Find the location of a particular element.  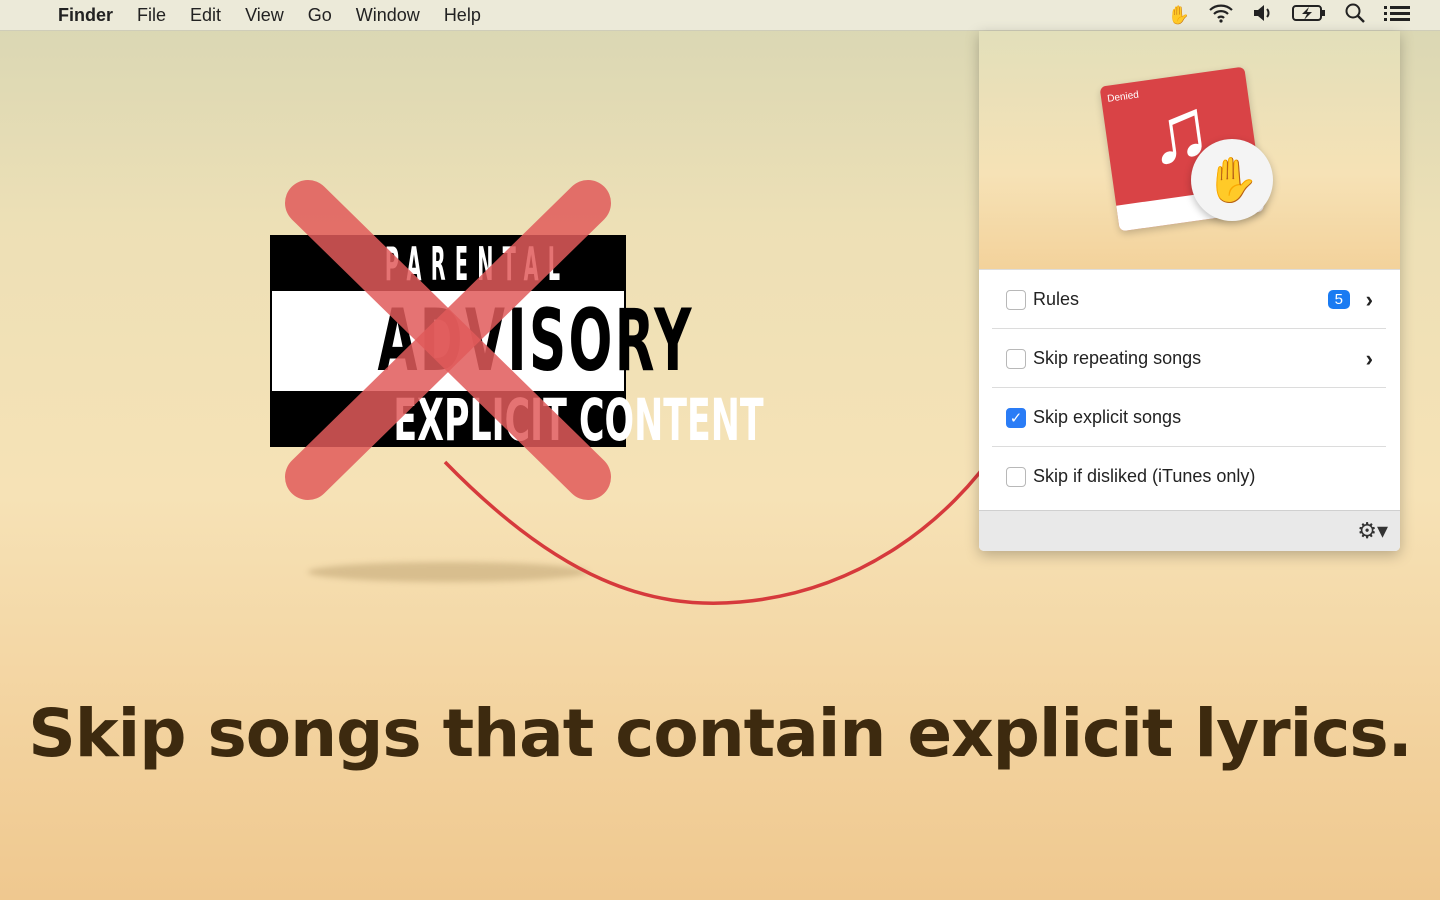

tagline: Skip songs that contain explicit lyrics. is located at coordinates (720, 733).